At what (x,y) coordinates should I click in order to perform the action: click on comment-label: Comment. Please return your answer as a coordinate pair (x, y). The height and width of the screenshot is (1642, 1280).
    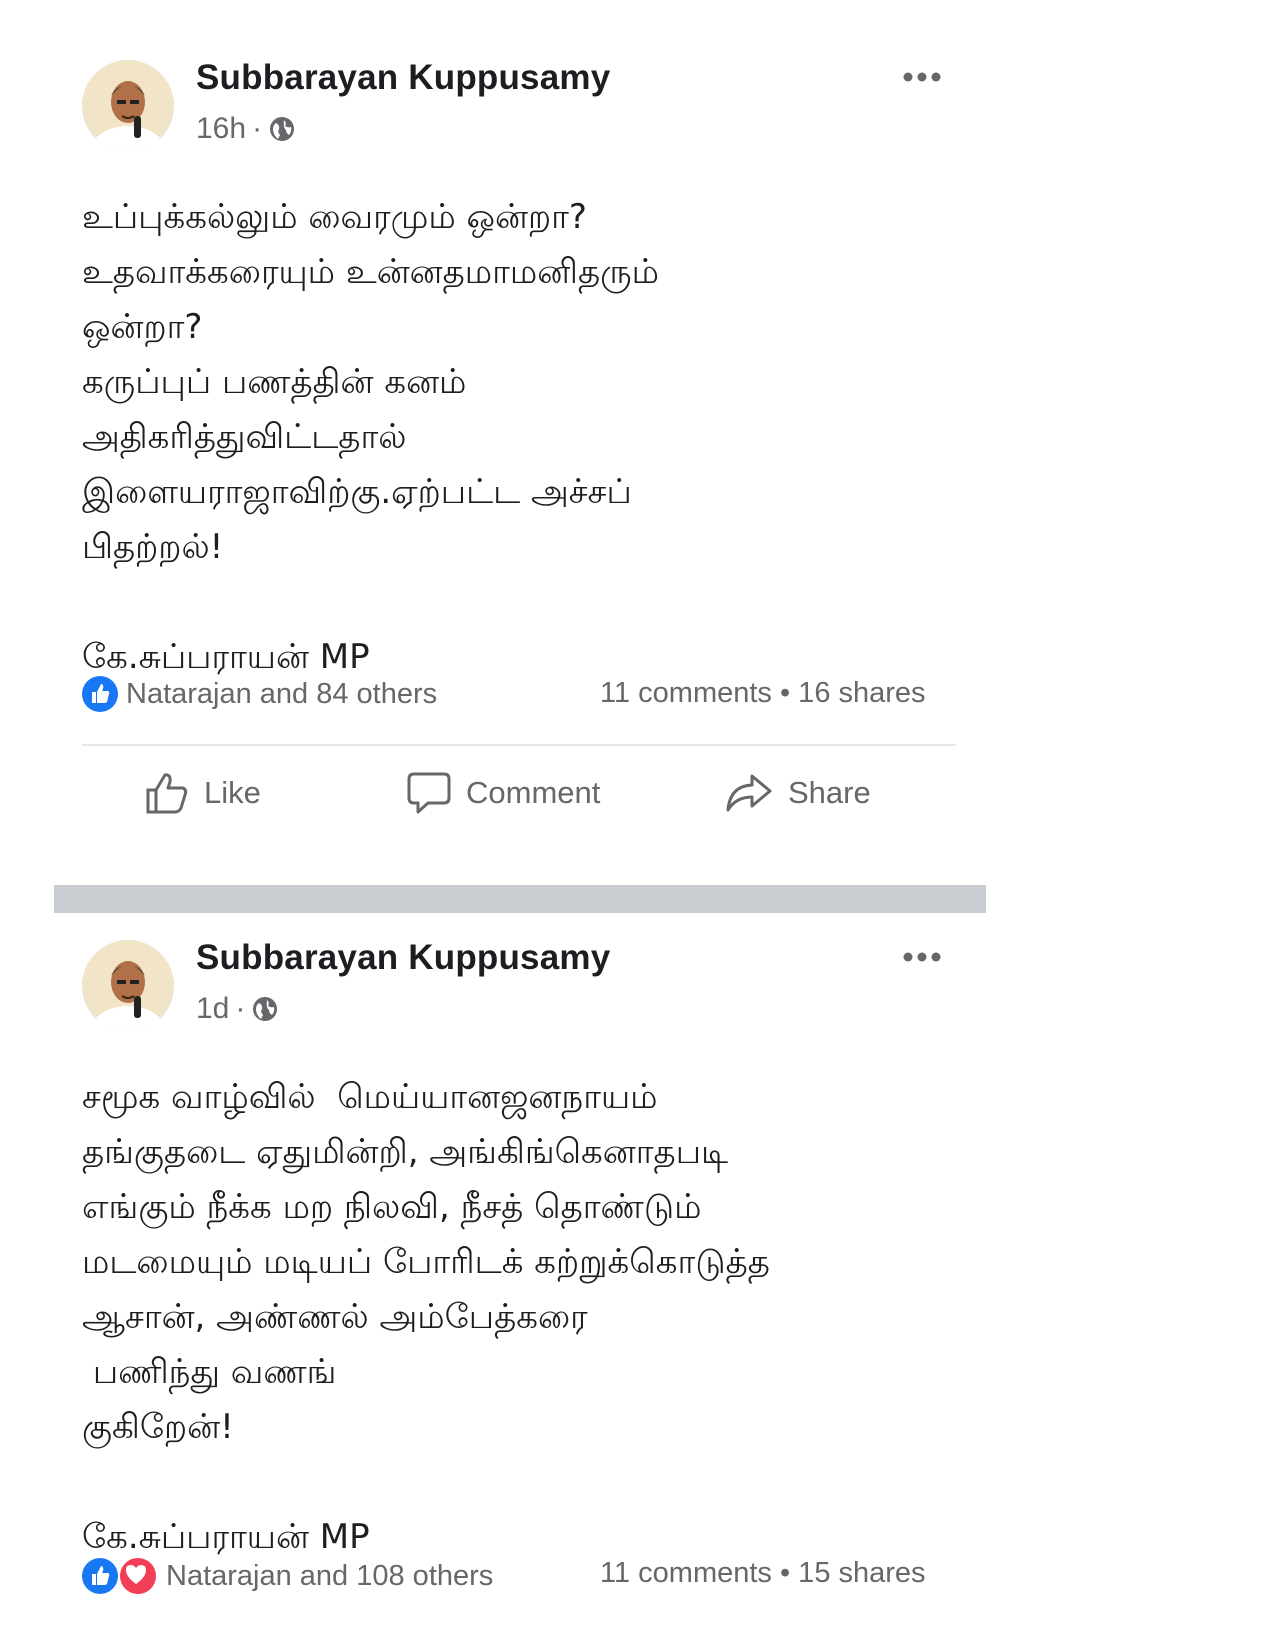
    Looking at the image, I should click on (533, 792).